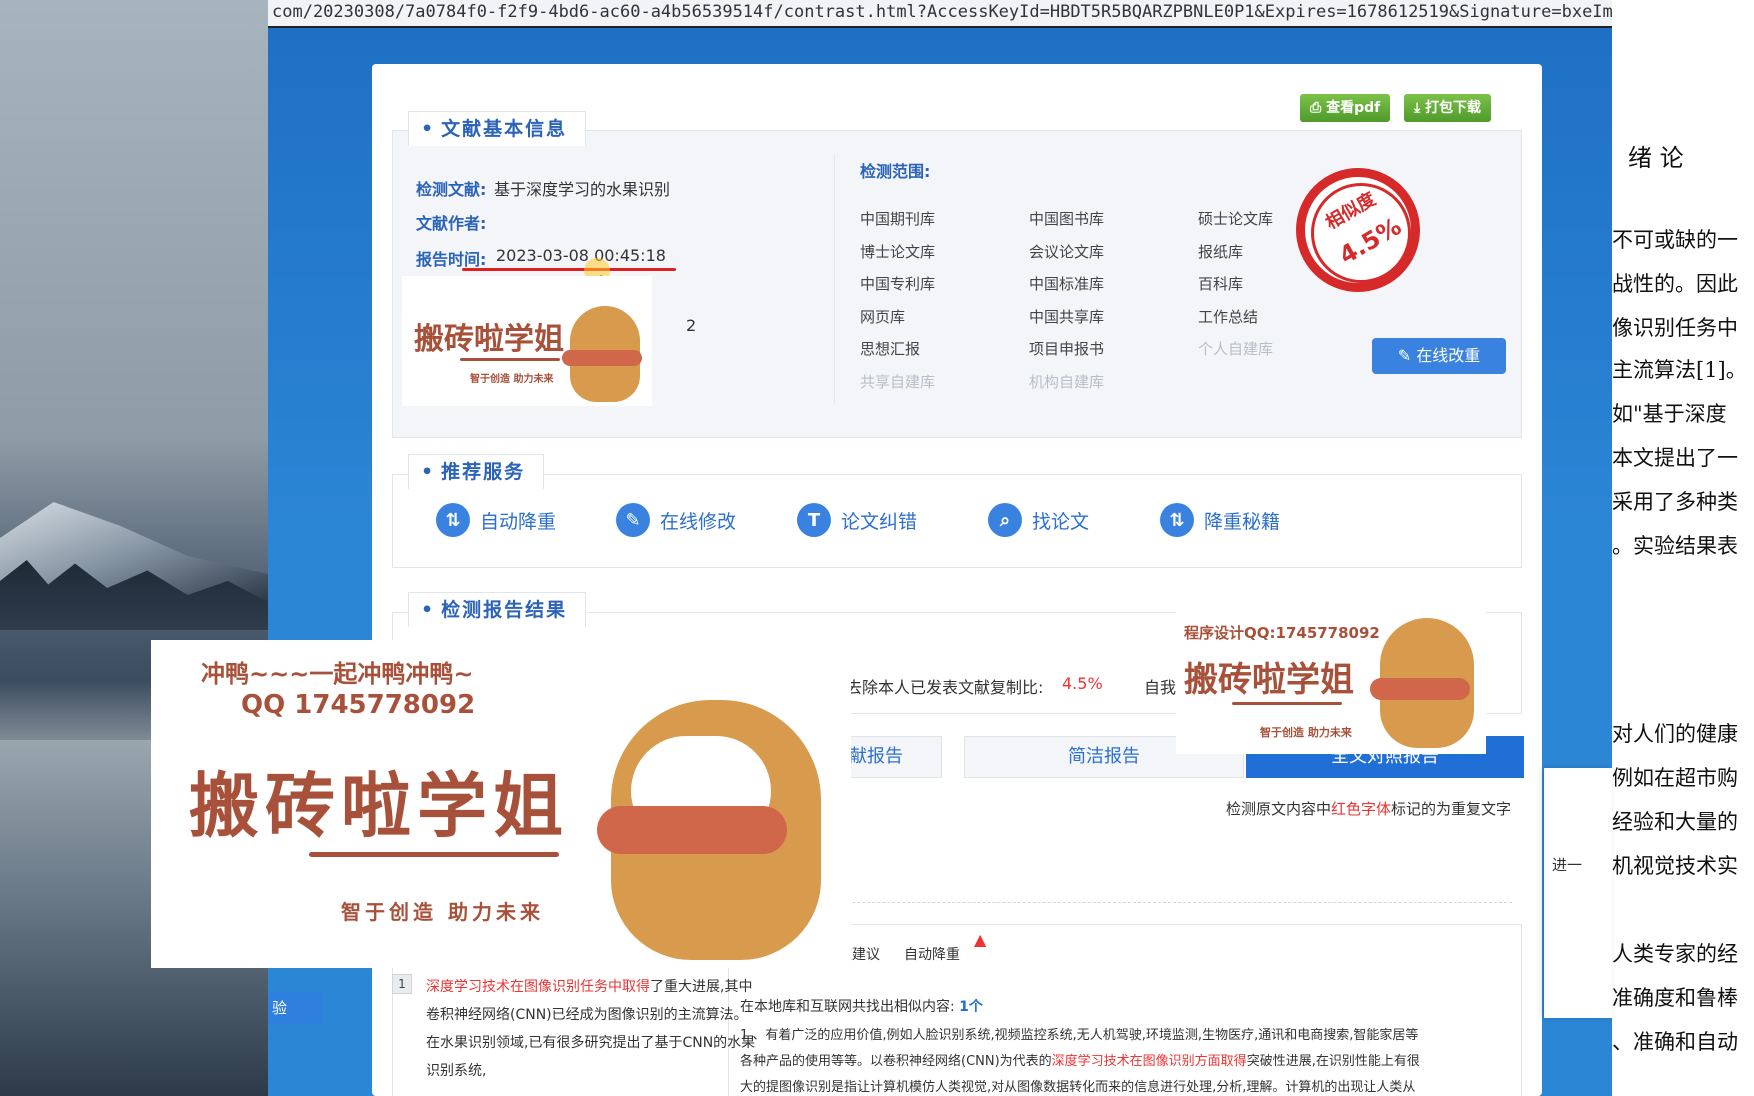 The image size is (1754, 1096). I want to click on red-font-note: 检测原文内容中红色字体标记的为重复文字, so click(1369, 809).